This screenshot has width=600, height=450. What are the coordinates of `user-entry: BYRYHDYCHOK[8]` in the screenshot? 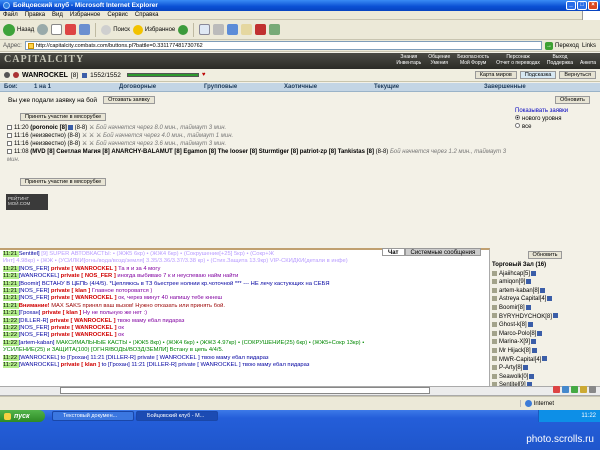 It's located at (545, 317).